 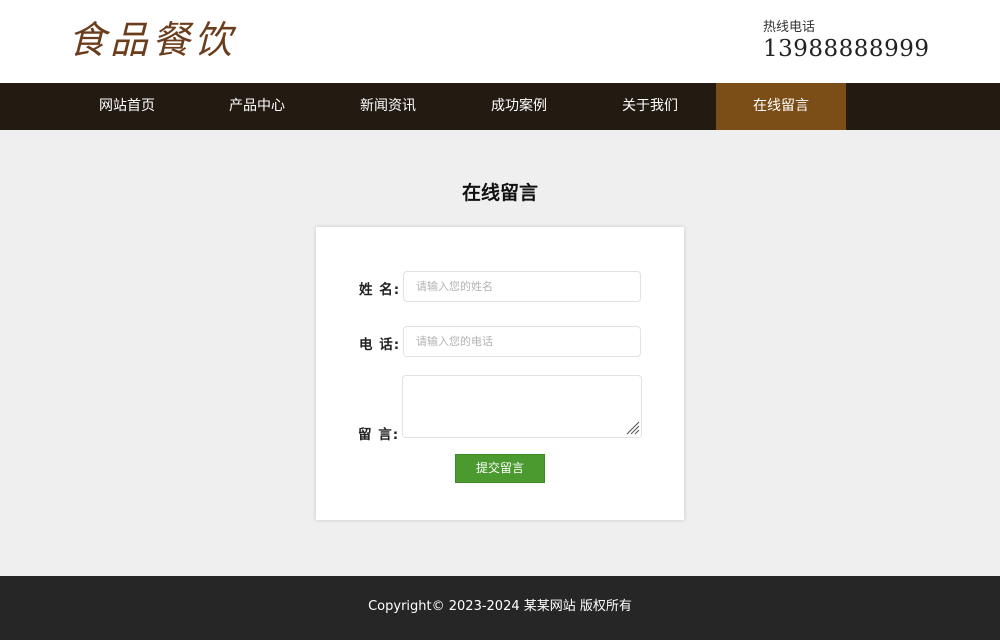 What do you see at coordinates (152, 40) in the screenshot?
I see `site-logo: 食品餐饮` at bounding box center [152, 40].